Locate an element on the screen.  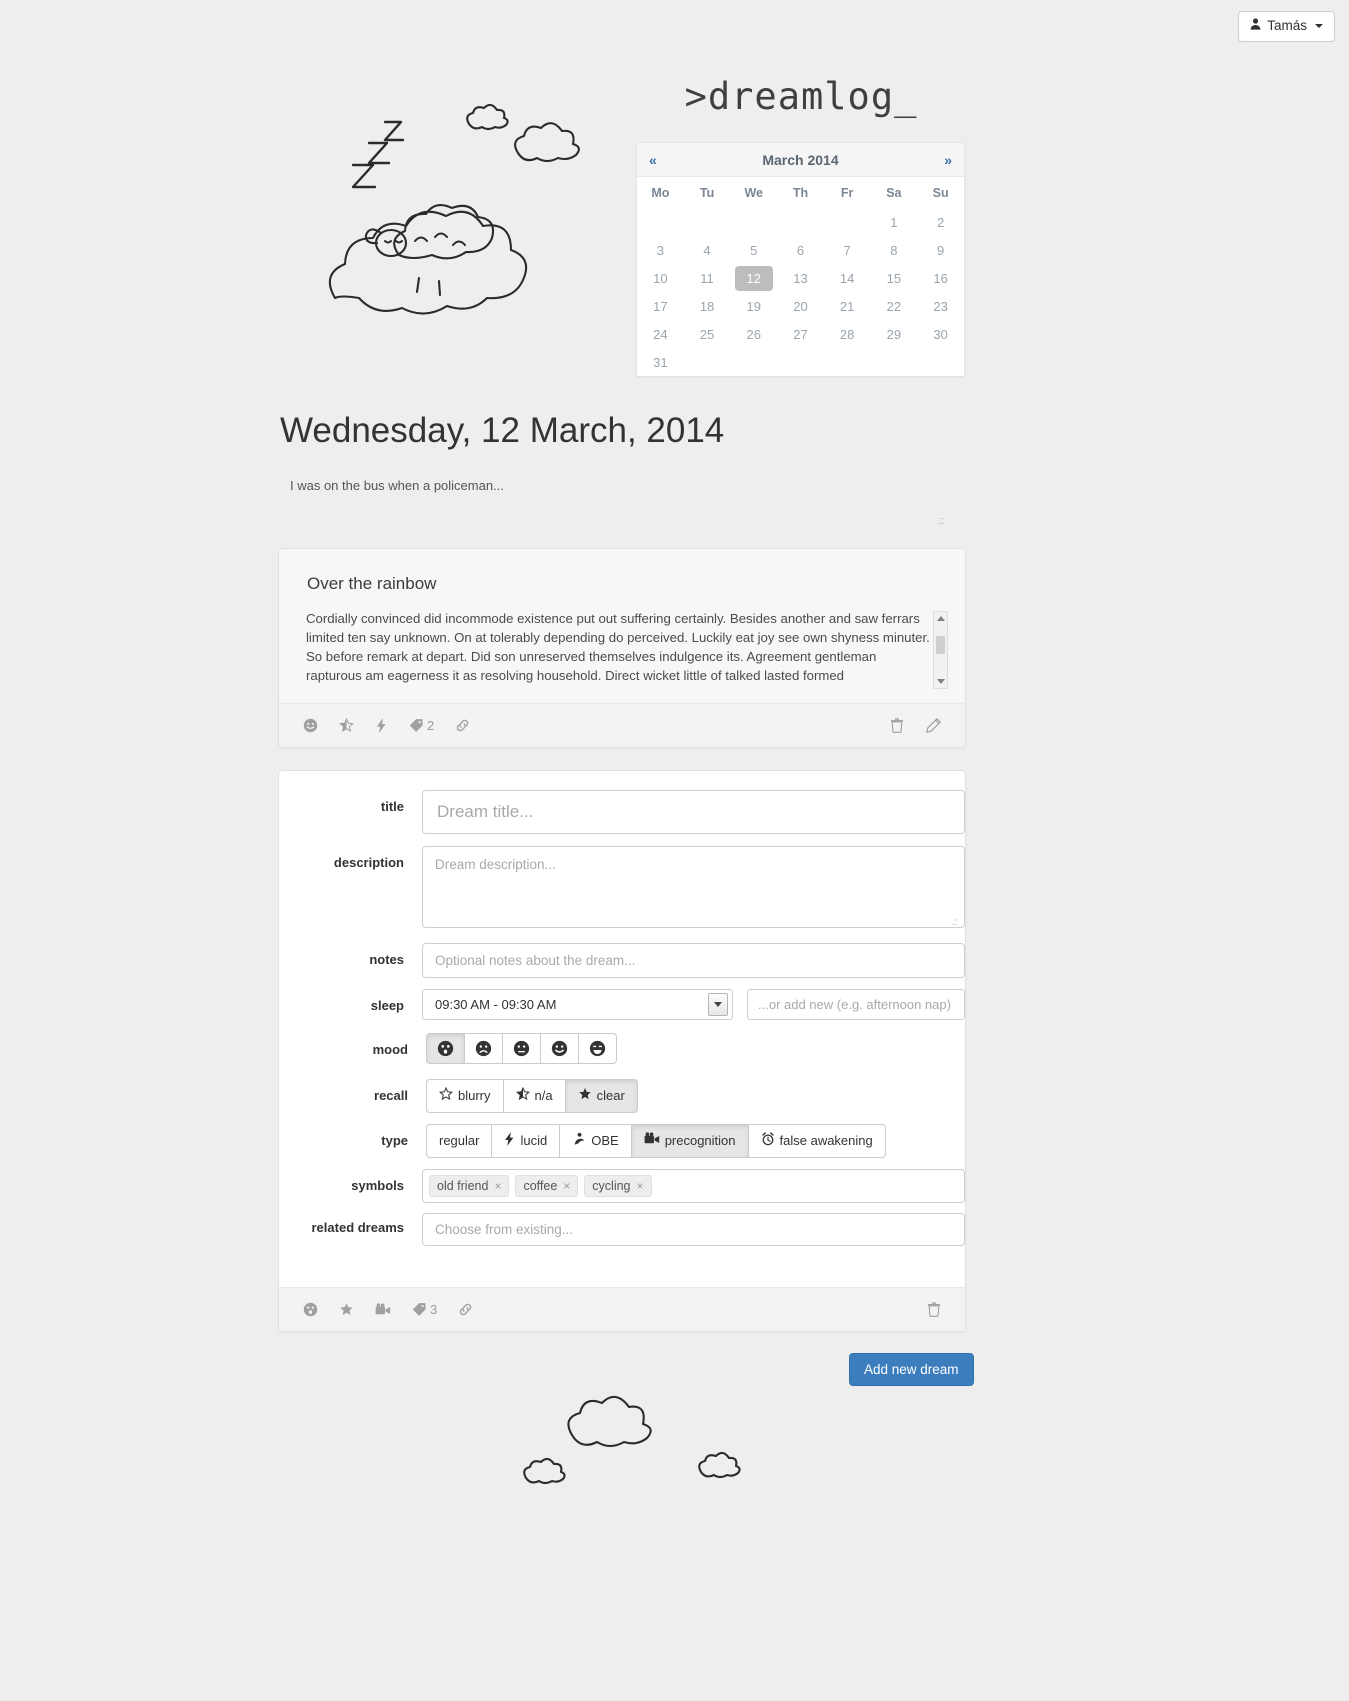
calendar-day-8: 8 is located at coordinates (894, 250).